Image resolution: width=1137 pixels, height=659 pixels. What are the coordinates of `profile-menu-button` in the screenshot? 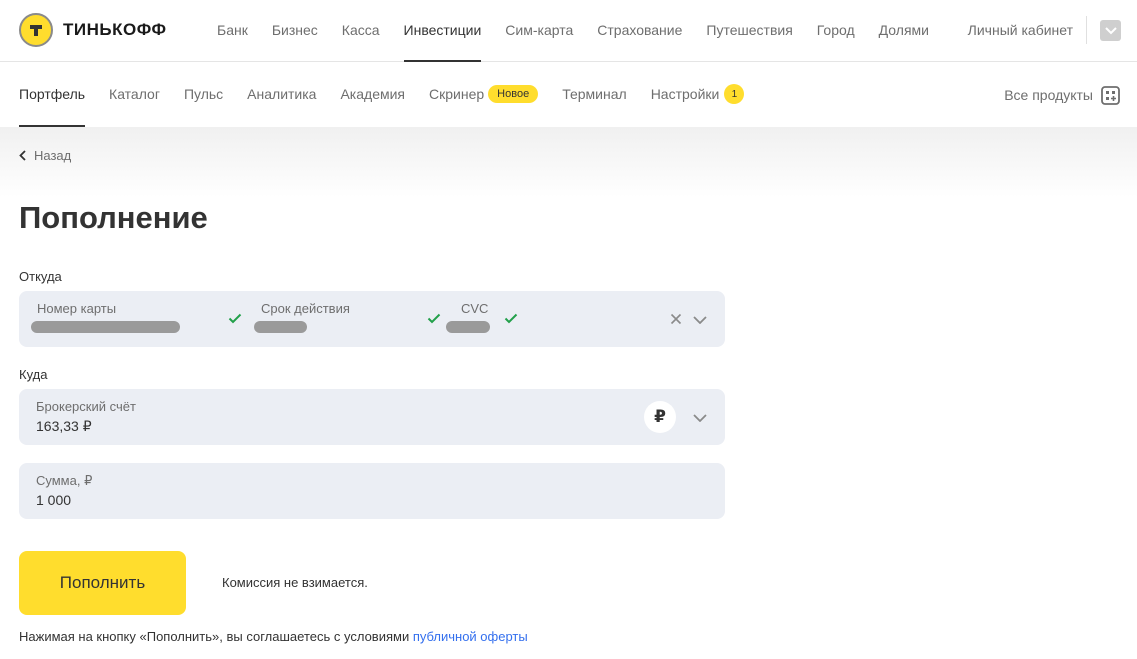 It's located at (1110, 30).